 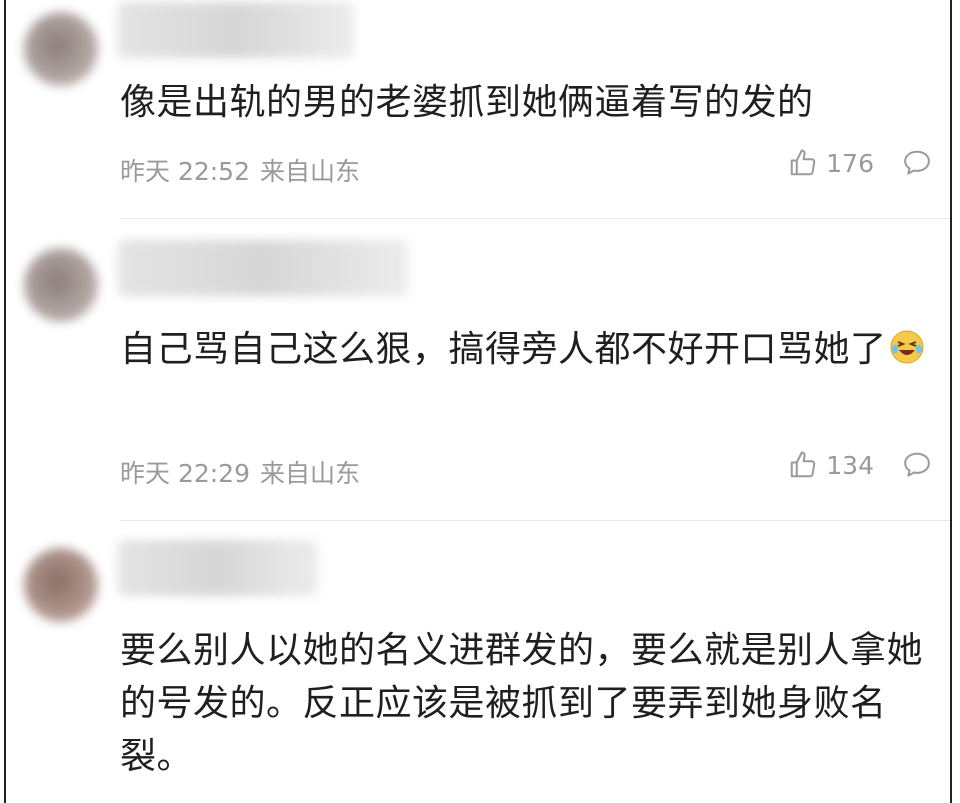 I want to click on comment-meta: 昨天 22:29 来自山东, so click(x=240, y=472).